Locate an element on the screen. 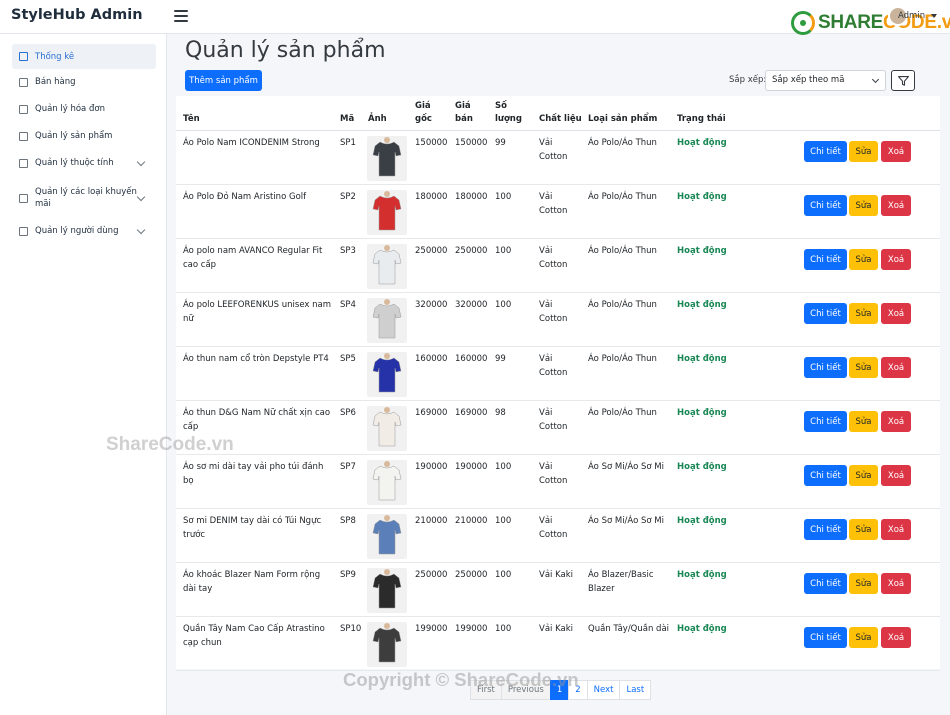  filter-button is located at coordinates (903, 80).